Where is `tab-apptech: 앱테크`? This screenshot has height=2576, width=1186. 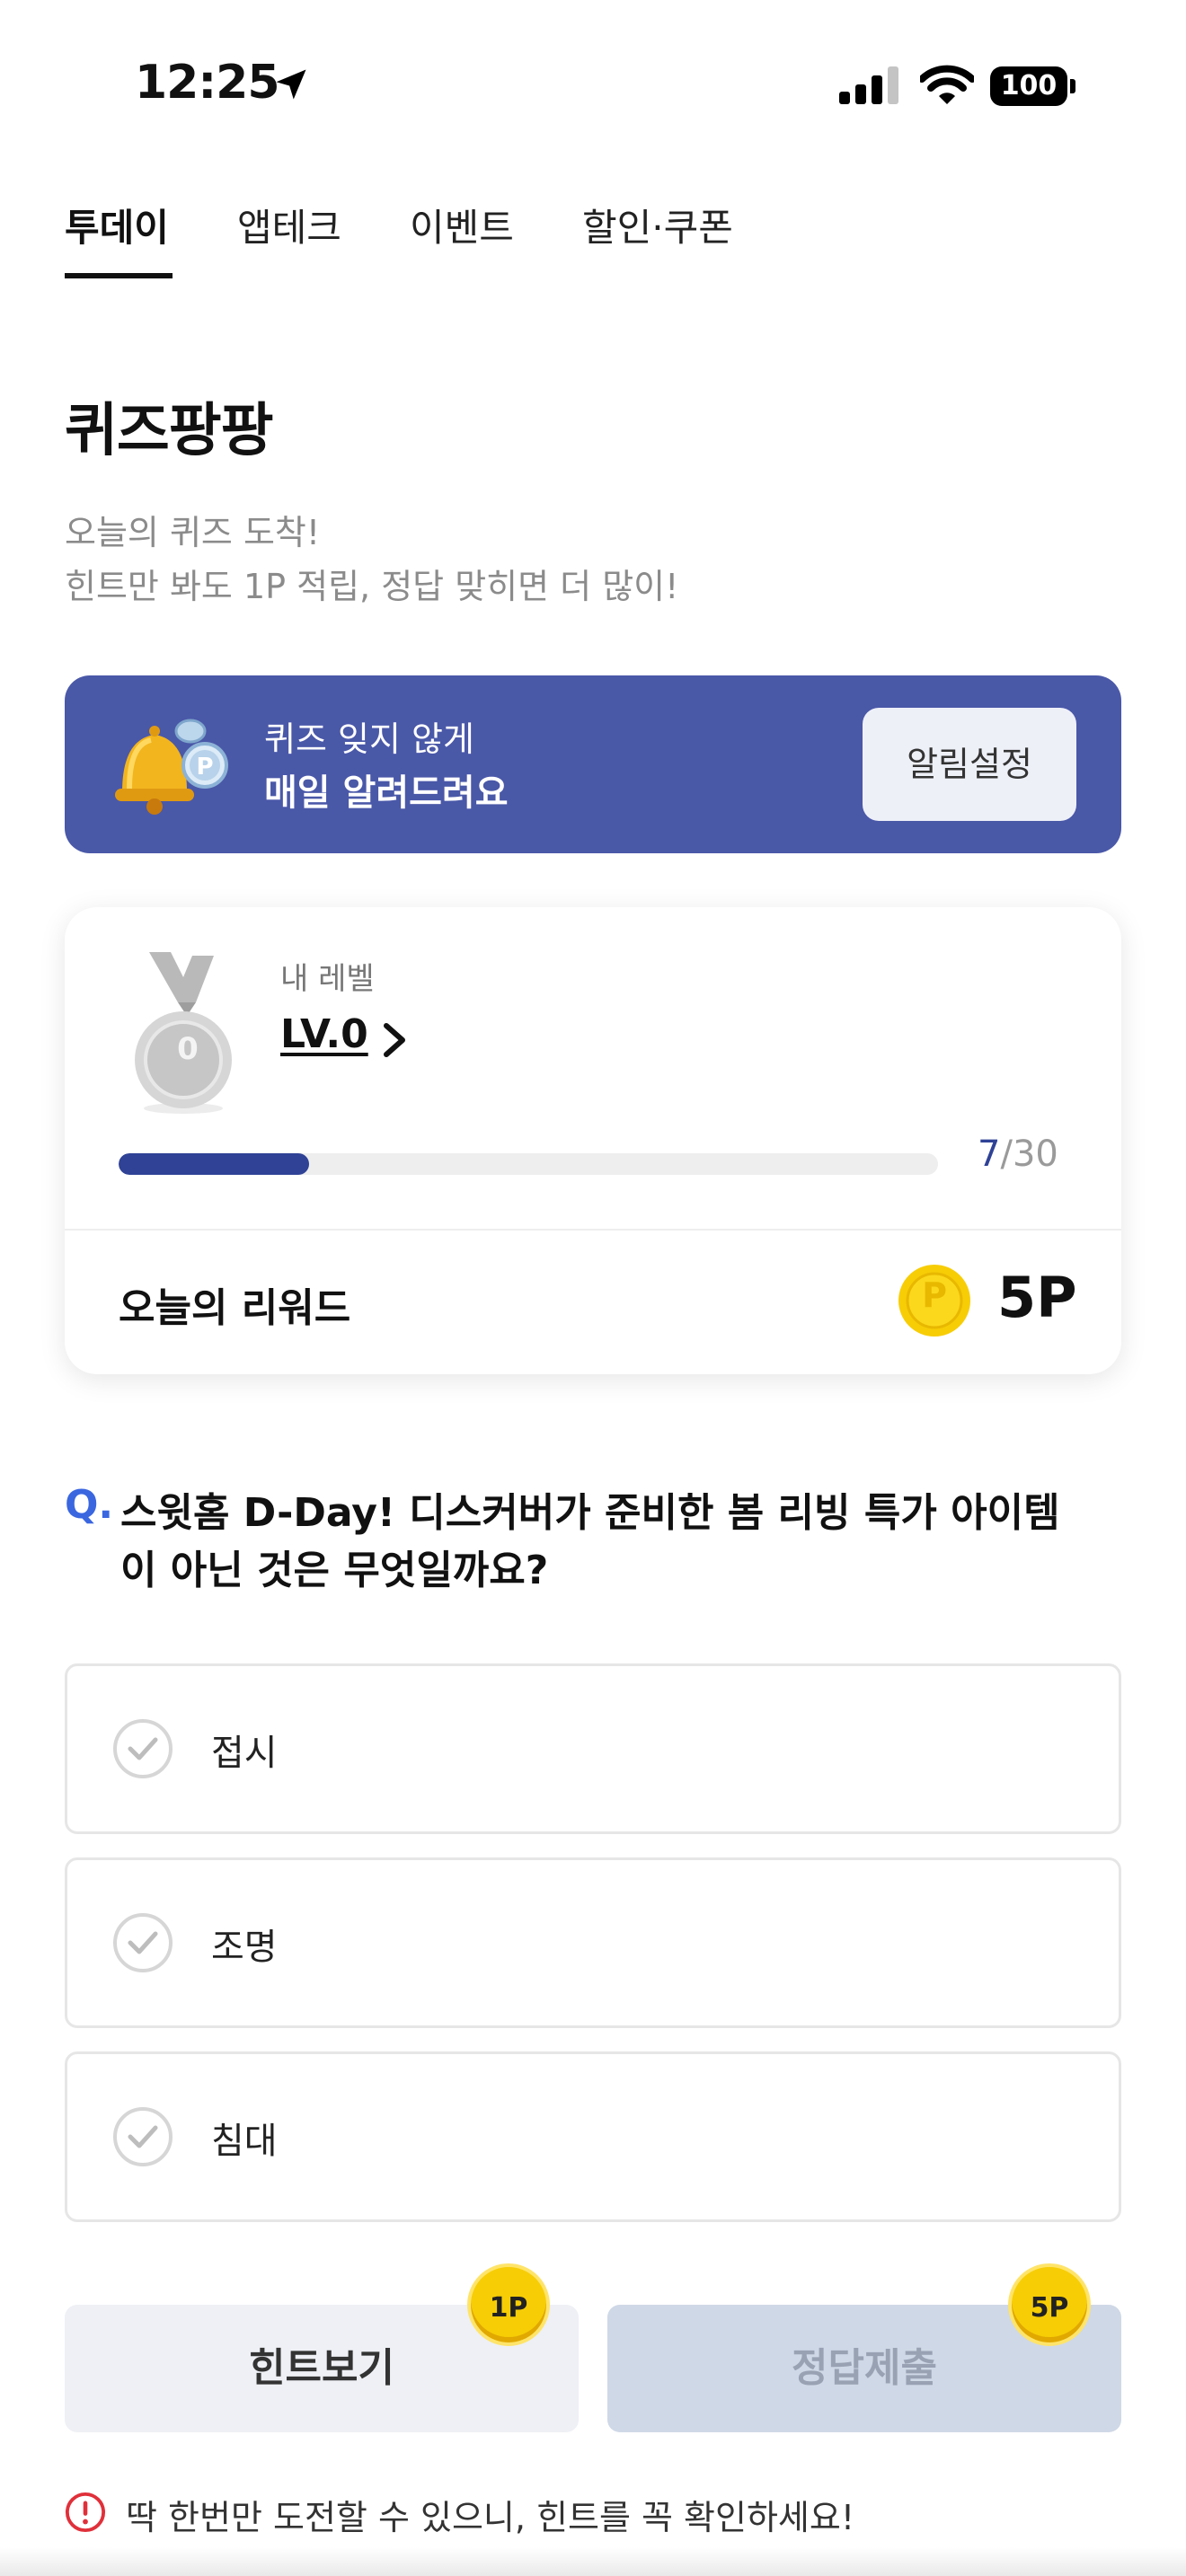
tab-apptech: 앱테크 is located at coordinates (289, 225).